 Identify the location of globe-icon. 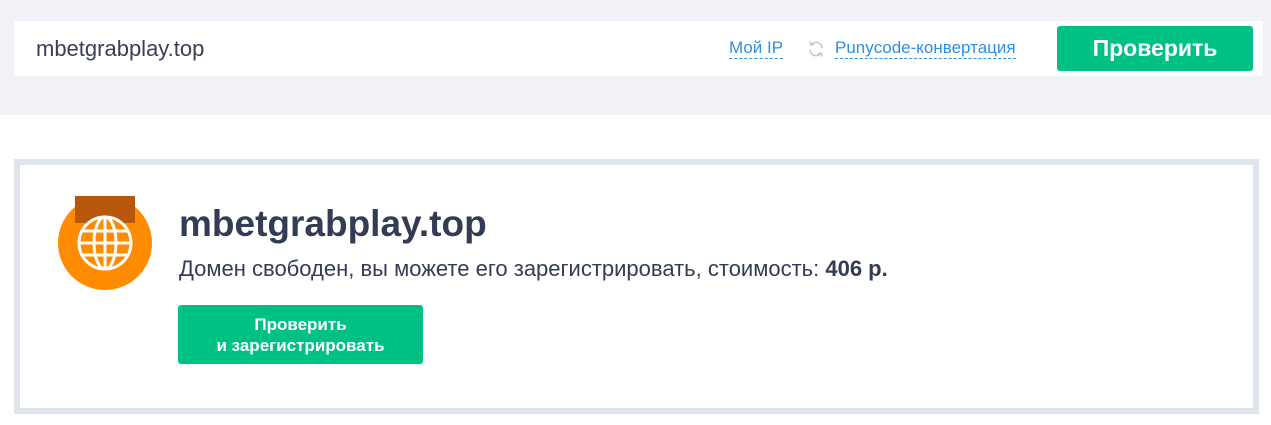
(105, 243).